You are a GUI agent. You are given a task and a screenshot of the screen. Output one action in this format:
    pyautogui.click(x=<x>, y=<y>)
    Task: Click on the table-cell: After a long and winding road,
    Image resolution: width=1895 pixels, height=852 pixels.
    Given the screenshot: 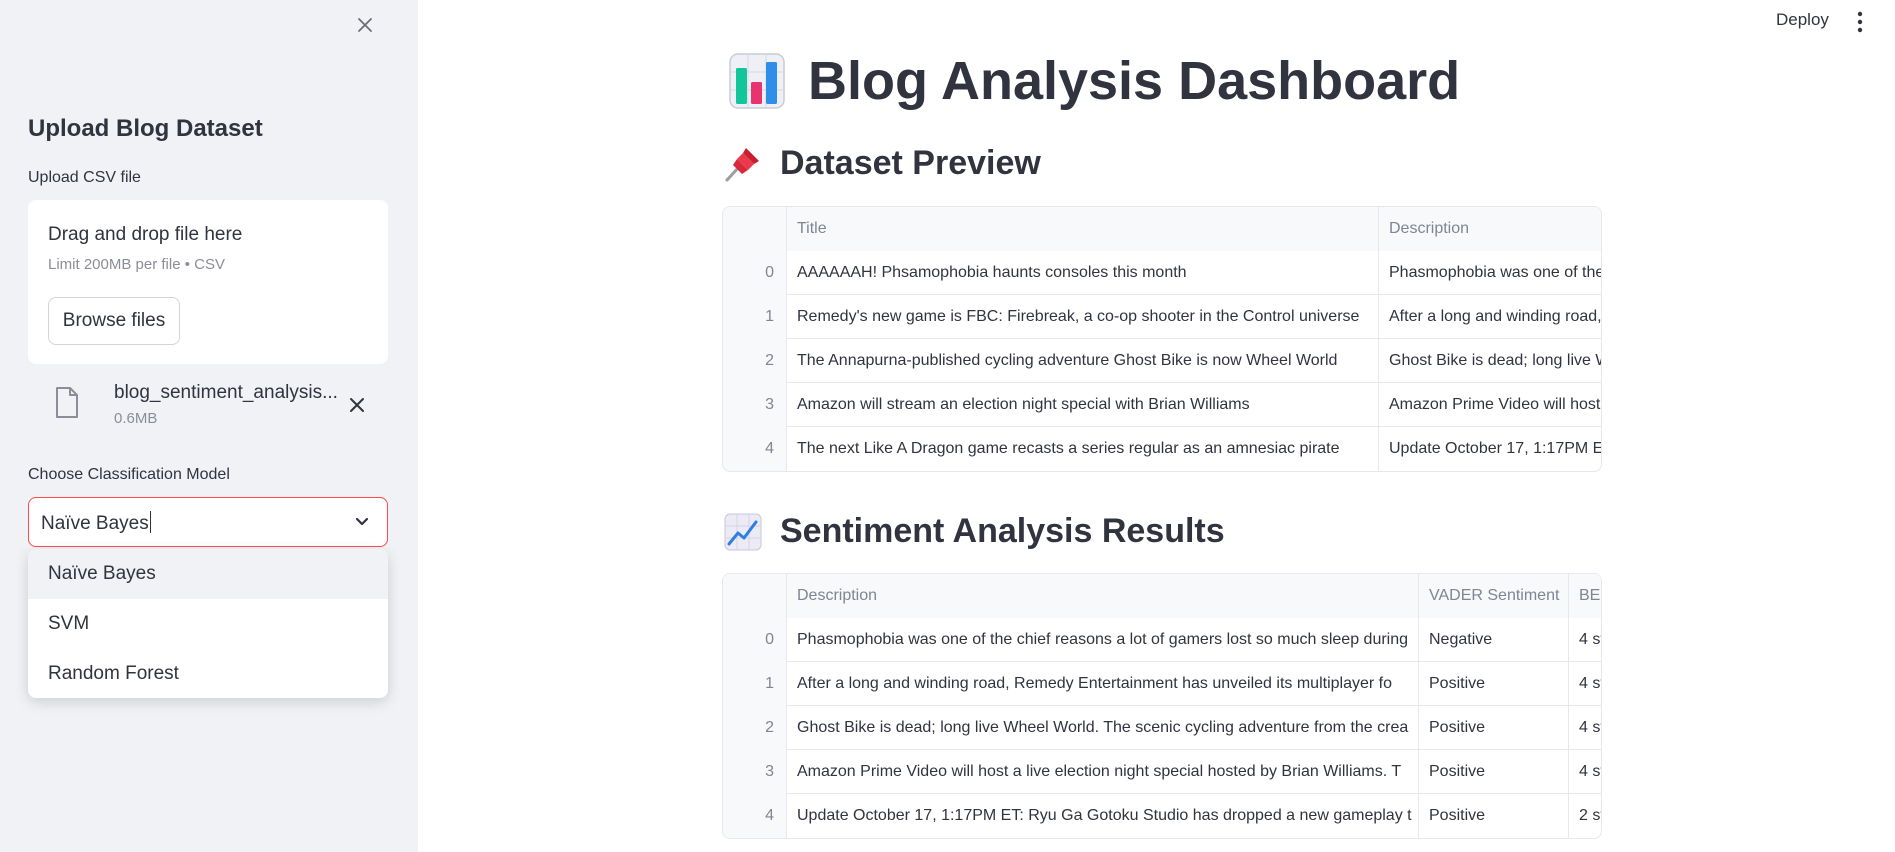 What is the action you would take?
    pyautogui.click(x=1490, y=317)
    